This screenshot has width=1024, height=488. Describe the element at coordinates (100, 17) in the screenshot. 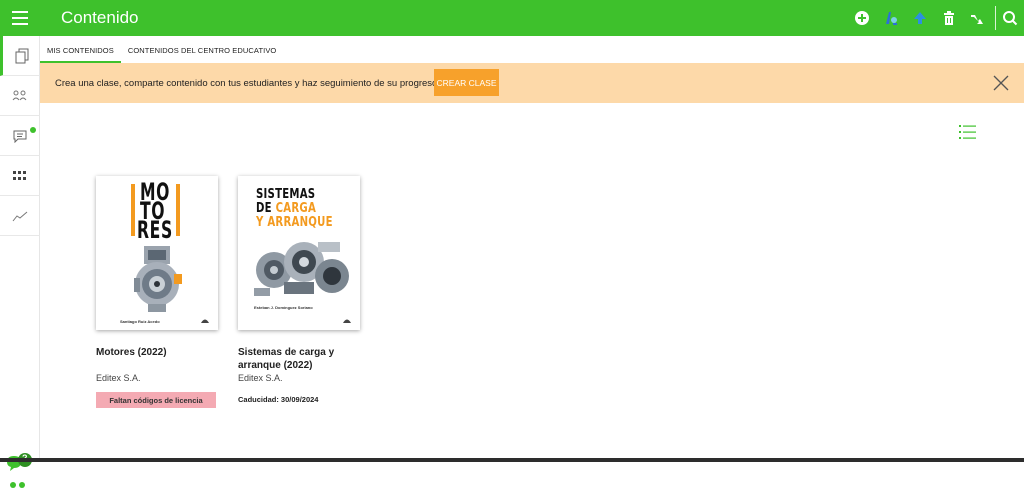

I see `page-title: Contenido` at that location.